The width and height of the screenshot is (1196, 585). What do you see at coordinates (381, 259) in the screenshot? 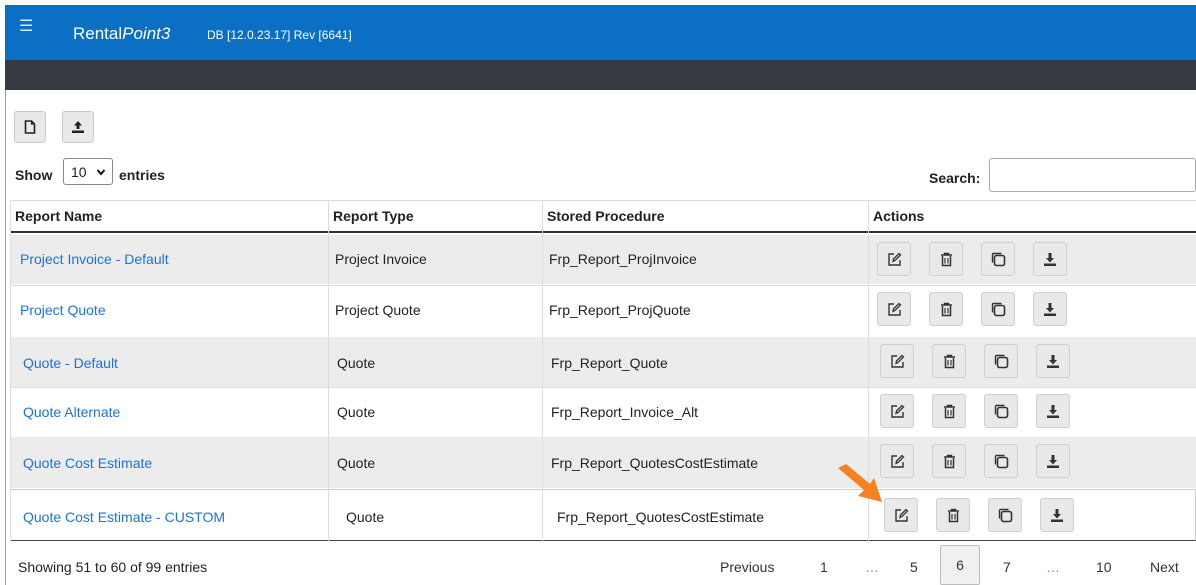
I see `report-type-cell: Project Invoice` at bounding box center [381, 259].